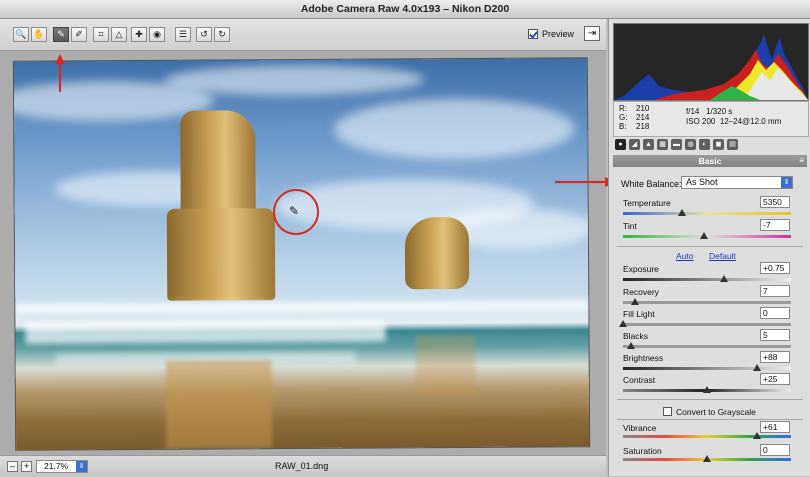 Image resolution: width=810 pixels, height=477 pixels. I want to click on blacks-slider, so click(707, 345).